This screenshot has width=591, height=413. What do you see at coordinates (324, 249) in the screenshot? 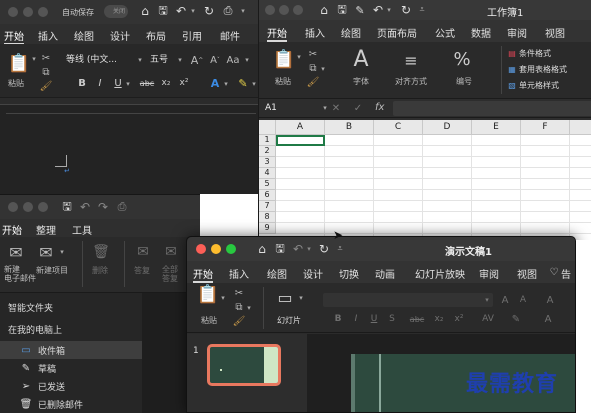
I see `ppt-redo-icon: ↻` at bounding box center [324, 249].